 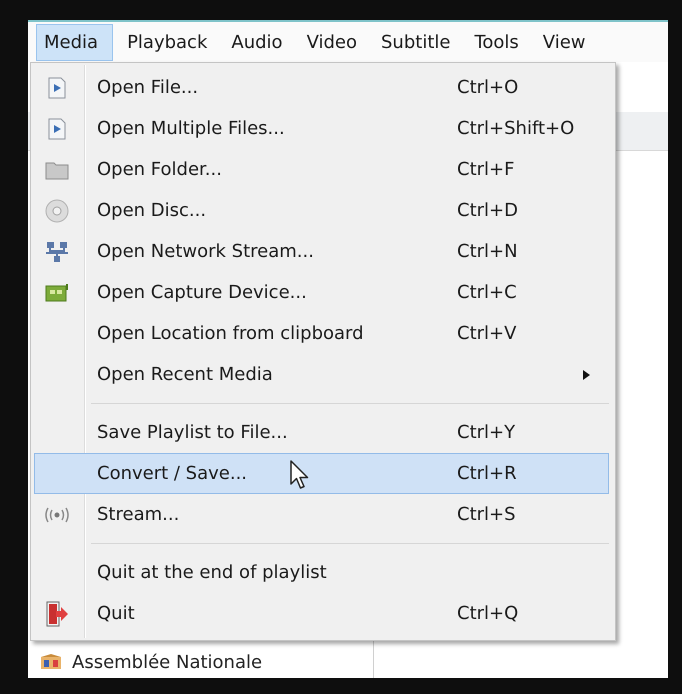 I want to click on menu-item: Open Capture Device... Ctrl+C, so click(x=321, y=292).